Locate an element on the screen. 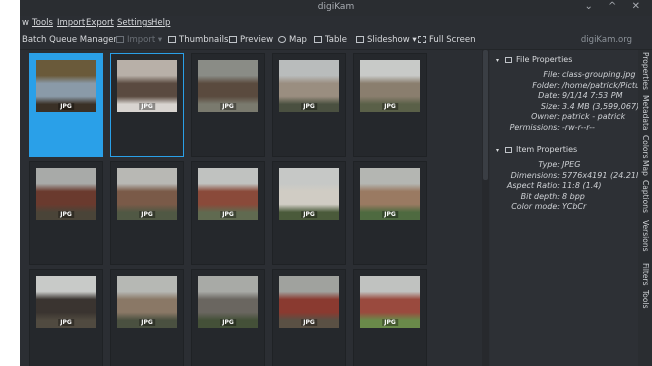  globe-icon is located at coordinates (282, 39).